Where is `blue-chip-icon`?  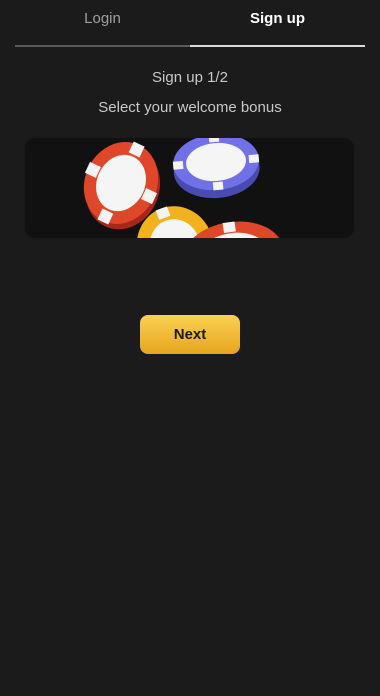
blue-chip-icon is located at coordinates (216, 168).